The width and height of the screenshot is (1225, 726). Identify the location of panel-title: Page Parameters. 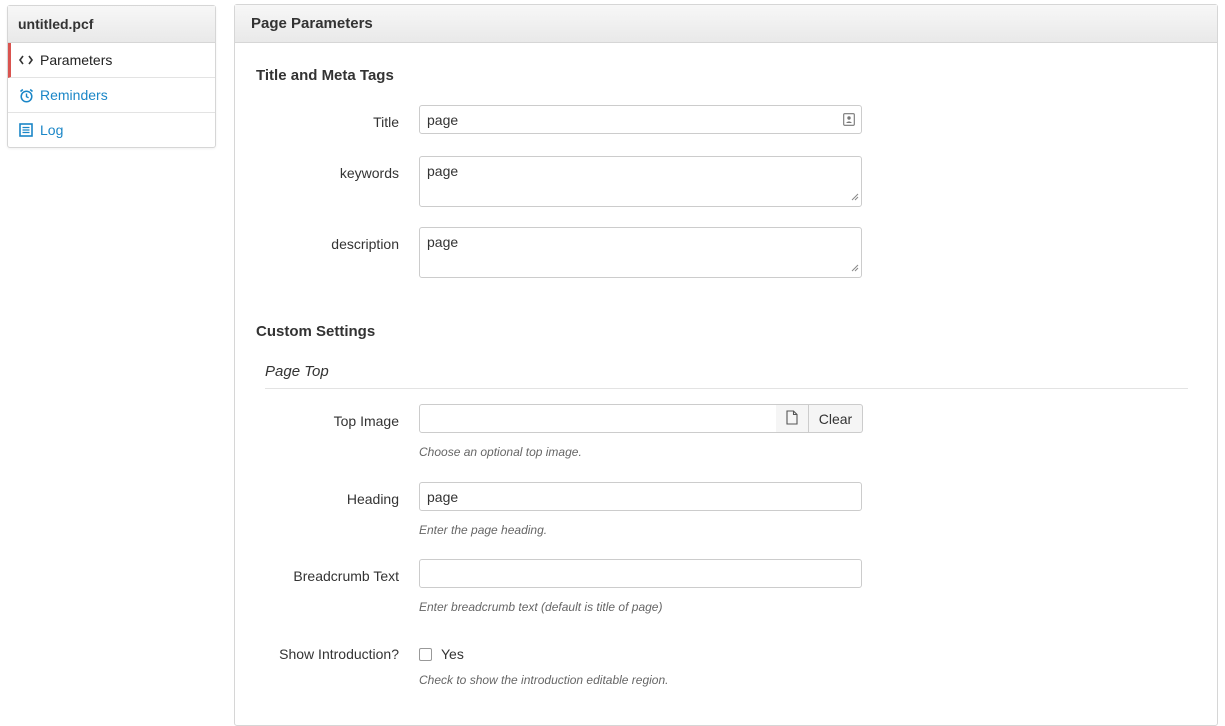
(726, 24).